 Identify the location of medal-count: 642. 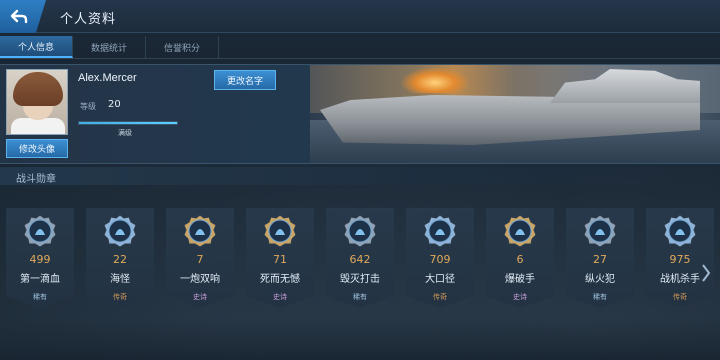
(360, 259).